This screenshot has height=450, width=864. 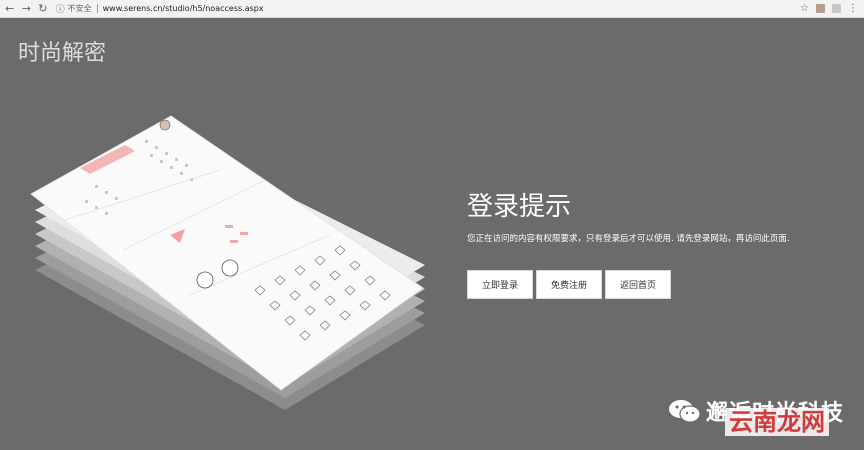 What do you see at coordinates (820, 8) in the screenshot?
I see `extension-icon` at bounding box center [820, 8].